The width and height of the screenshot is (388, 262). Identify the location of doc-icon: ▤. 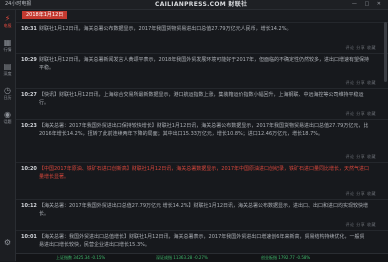
(7, 66).